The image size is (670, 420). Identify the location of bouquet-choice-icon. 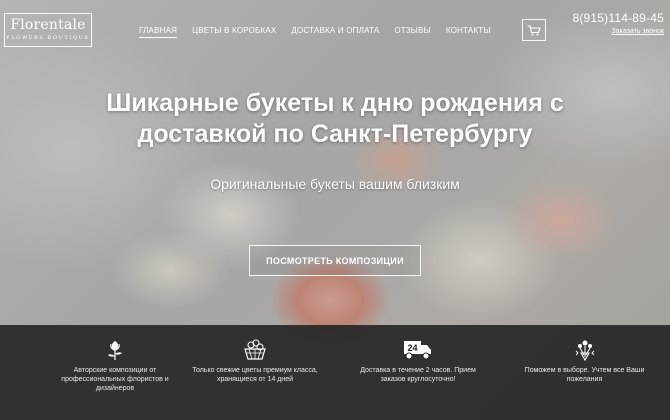
(584, 350).